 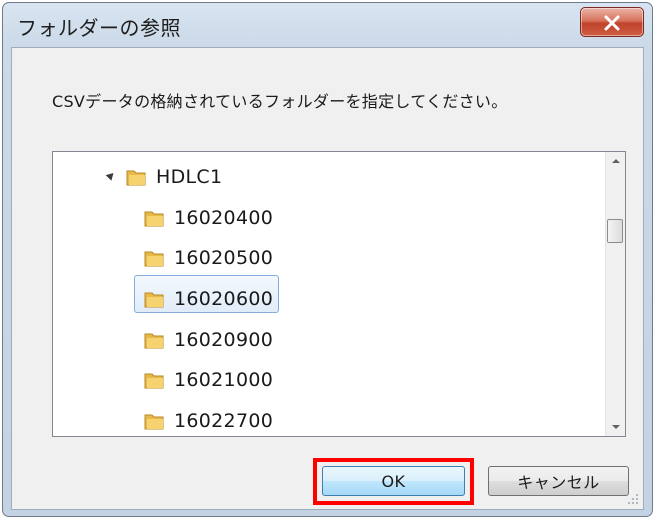 I want to click on cancel-button: キャンセル, so click(x=558, y=481).